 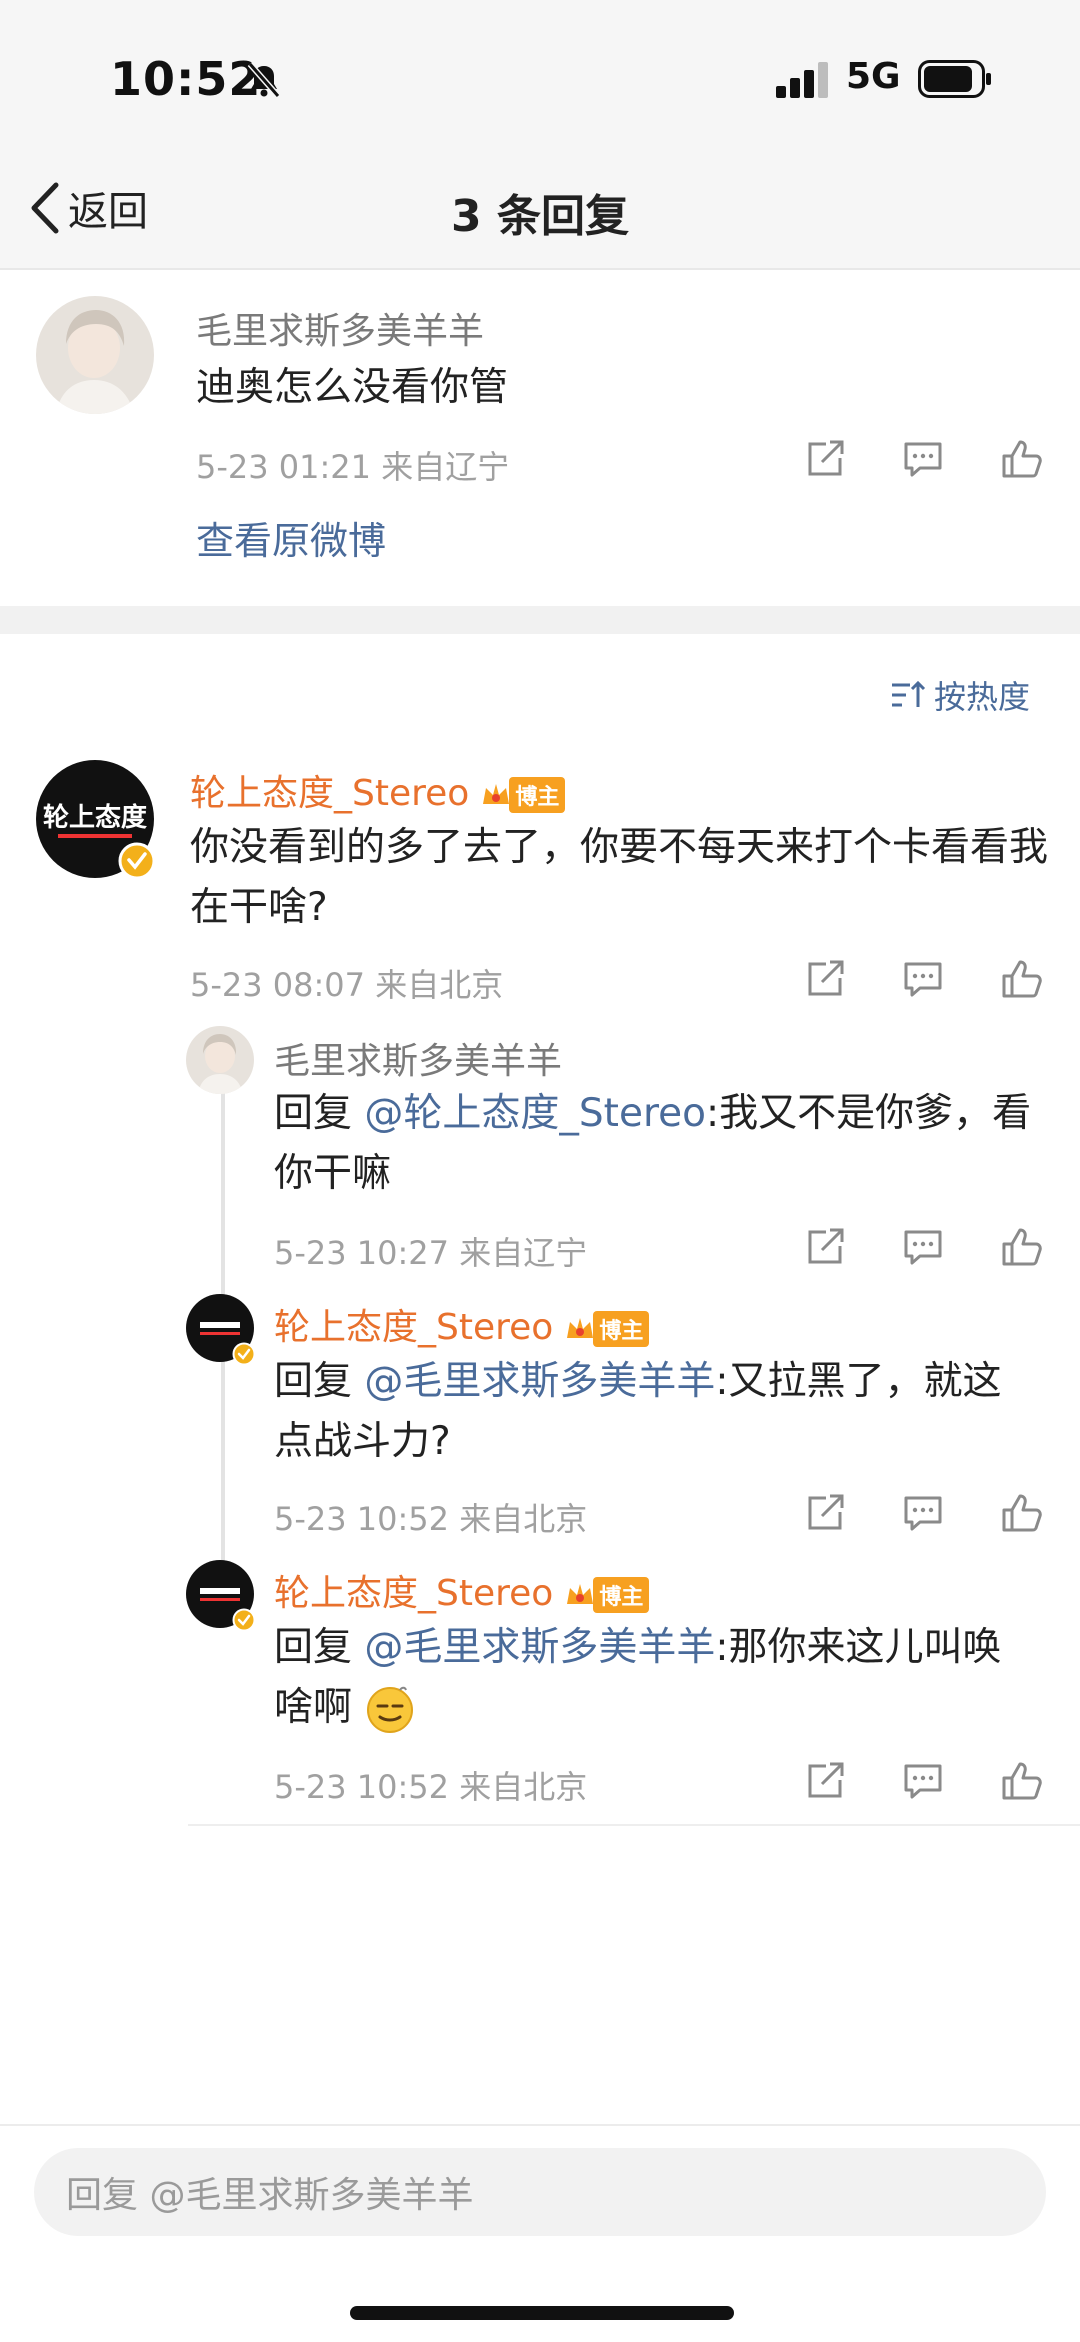 I want to click on reply-meta: 5-23 10:27 来自辽宁, so click(x=431, y=1253).